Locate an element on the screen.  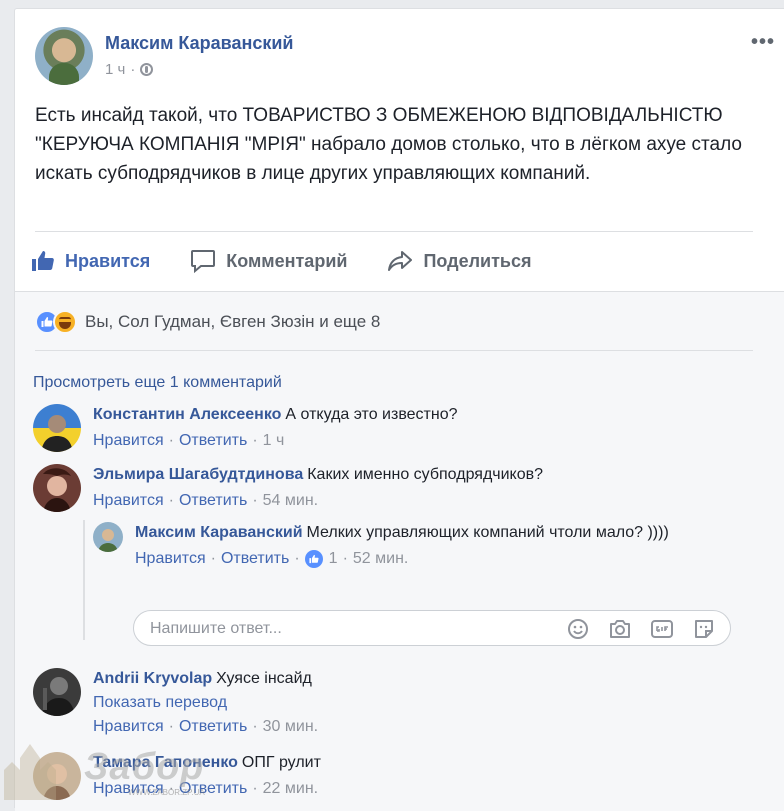
show-translation-link: Показать перевод is located at coordinates (418, 703).